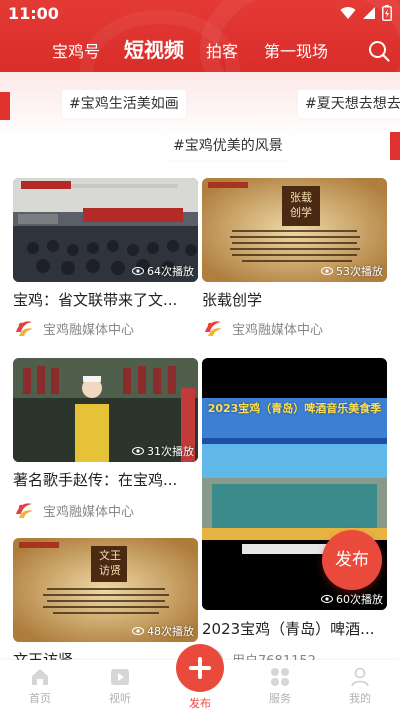 The width and height of the screenshot is (400, 712). I want to click on play-icon, so click(120, 677).